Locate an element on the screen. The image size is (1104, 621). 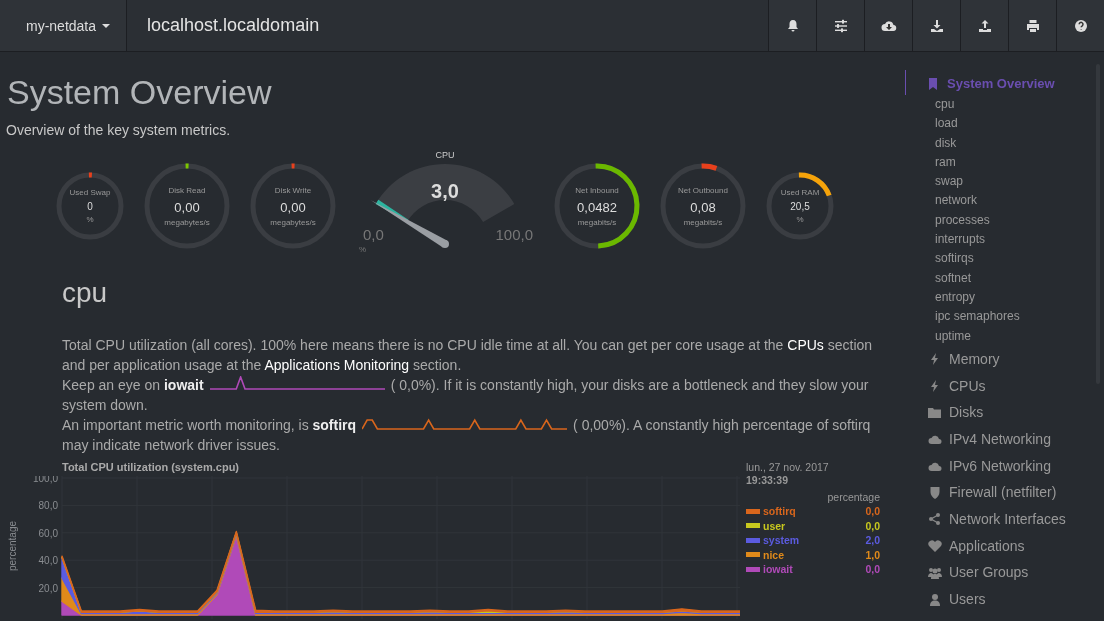
gauge-title: Net Outbound is located at coordinates (703, 190).